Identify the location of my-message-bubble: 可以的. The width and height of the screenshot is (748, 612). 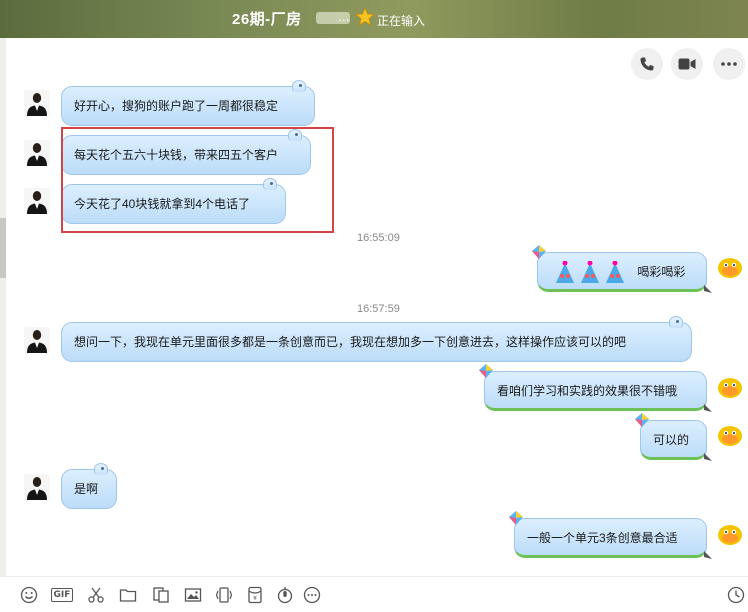
(673, 437).